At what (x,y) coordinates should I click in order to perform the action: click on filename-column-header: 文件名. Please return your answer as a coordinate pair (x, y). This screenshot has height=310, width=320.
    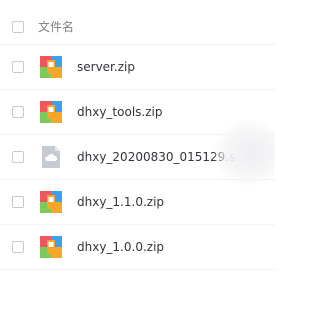
    Looking at the image, I should click on (56, 27).